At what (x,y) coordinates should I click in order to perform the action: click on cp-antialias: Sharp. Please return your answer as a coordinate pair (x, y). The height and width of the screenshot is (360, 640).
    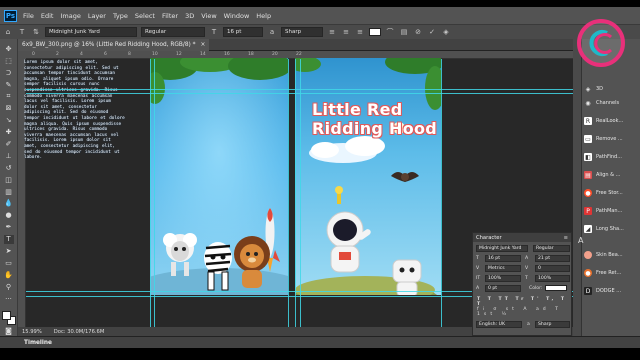
    Looking at the image, I should click on (552, 324).